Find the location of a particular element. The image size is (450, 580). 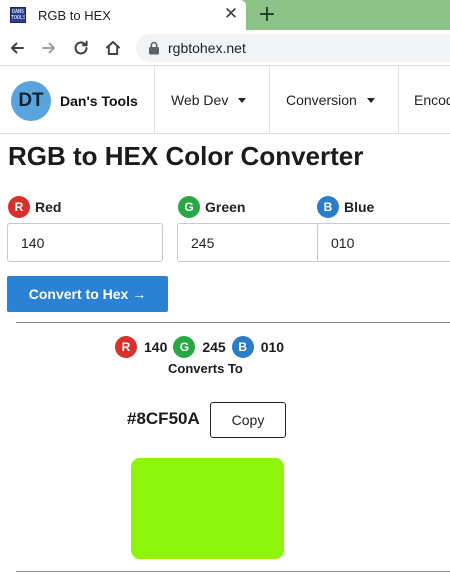

menu-encoding: Encod is located at coordinates (424, 100).